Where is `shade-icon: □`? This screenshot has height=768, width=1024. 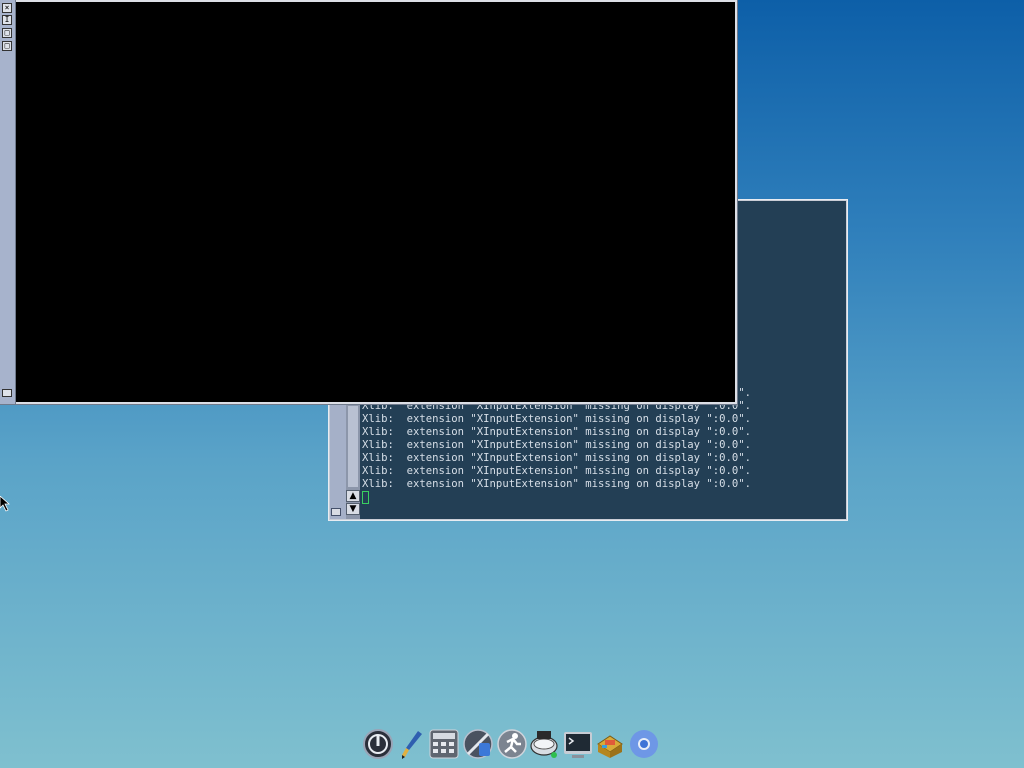
shade-icon: □ is located at coordinates (7, 46).